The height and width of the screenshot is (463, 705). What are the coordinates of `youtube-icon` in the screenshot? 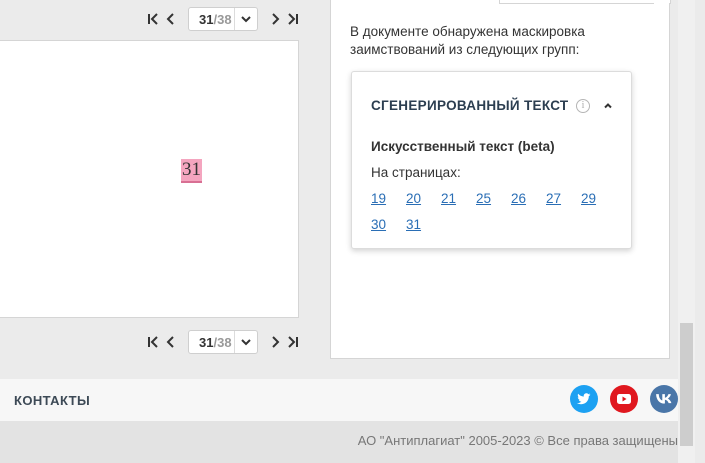 It's located at (624, 399).